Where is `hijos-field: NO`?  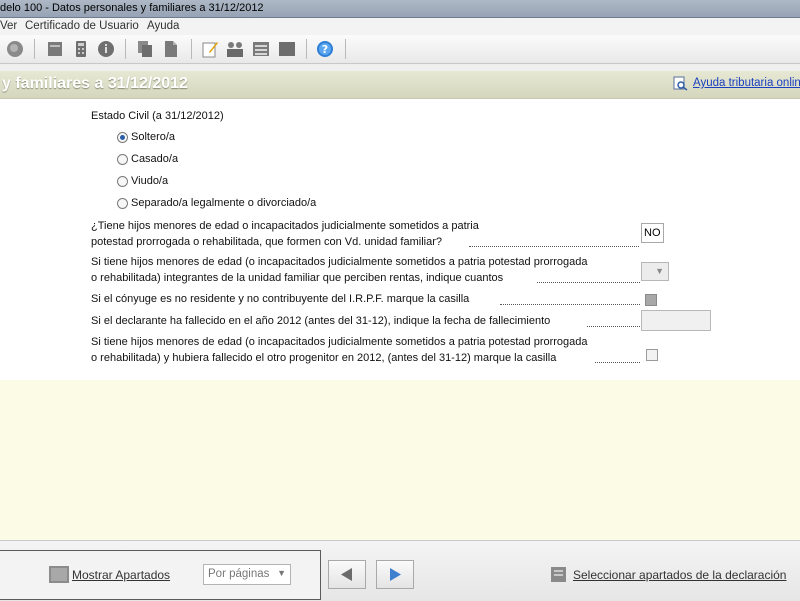
hijos-field: NO is located at coordinates (652, 233).